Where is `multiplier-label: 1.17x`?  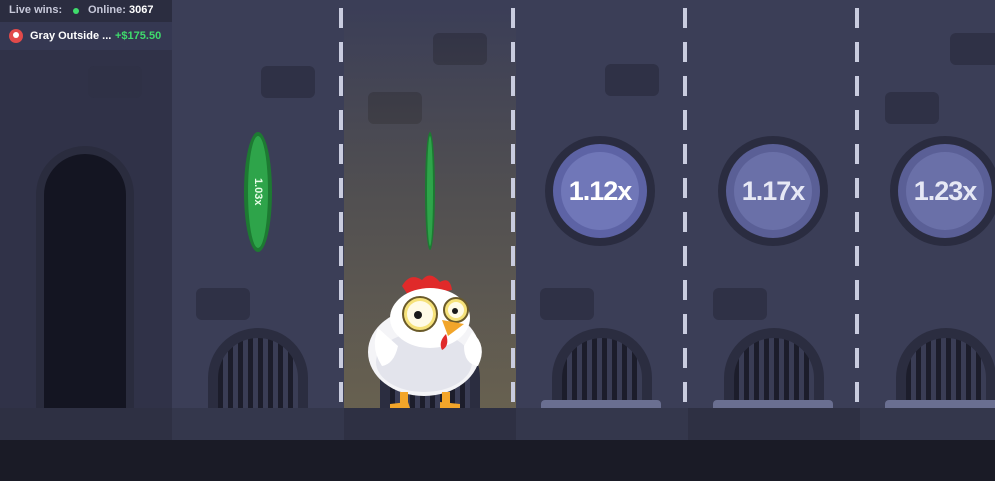
multiplier-label: 1.17x is located at coordinates (773, 190).